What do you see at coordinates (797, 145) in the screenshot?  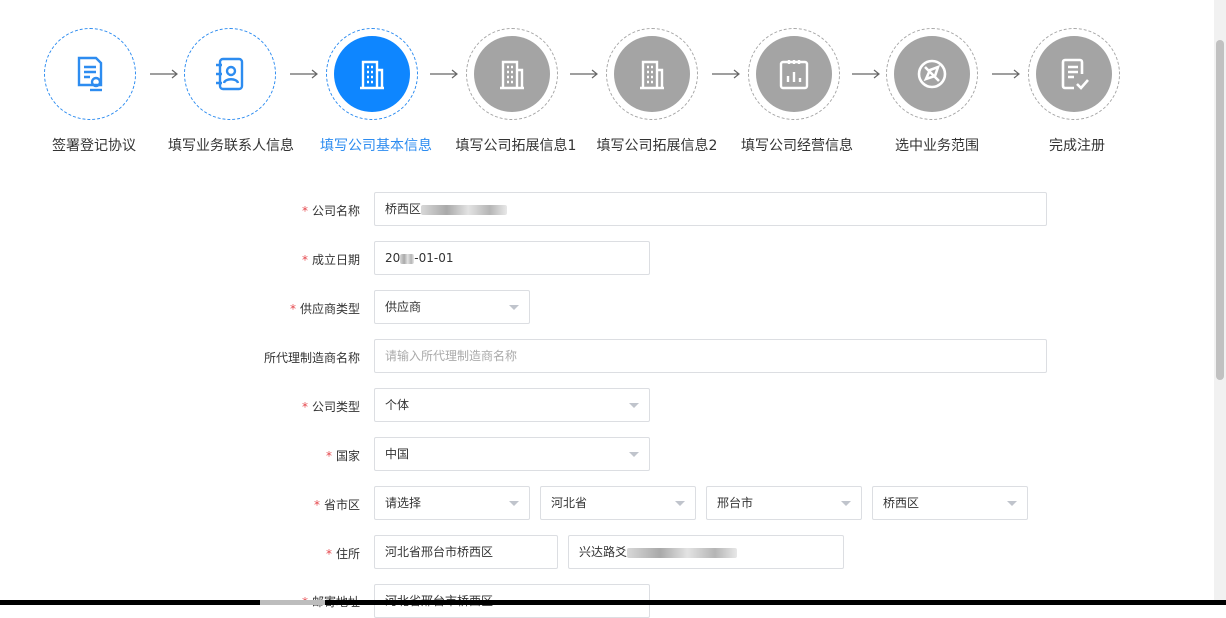 I see `step-6-label: 填写公司经营信息` at bounding box center [797, 145].